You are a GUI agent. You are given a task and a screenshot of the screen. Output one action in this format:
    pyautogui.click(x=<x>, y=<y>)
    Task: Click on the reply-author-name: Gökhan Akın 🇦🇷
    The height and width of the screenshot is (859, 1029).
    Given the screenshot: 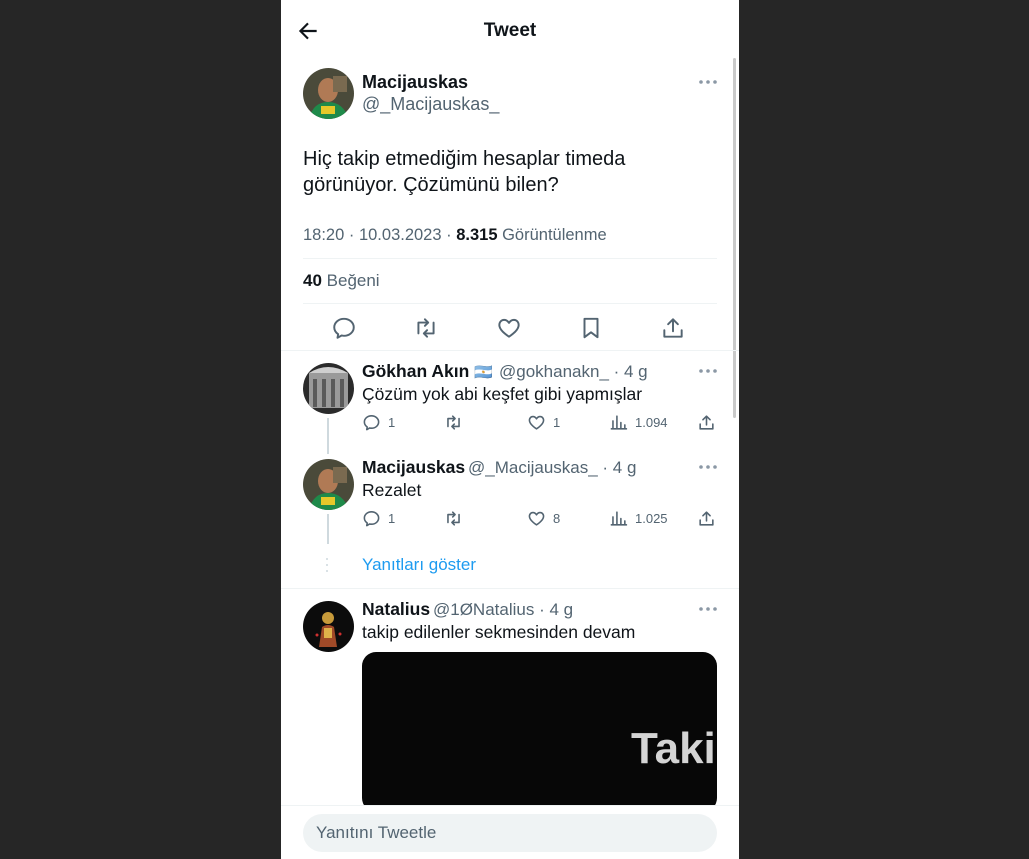 What is the action you would take?
    pyautogui.click(x=427, y=371)
    